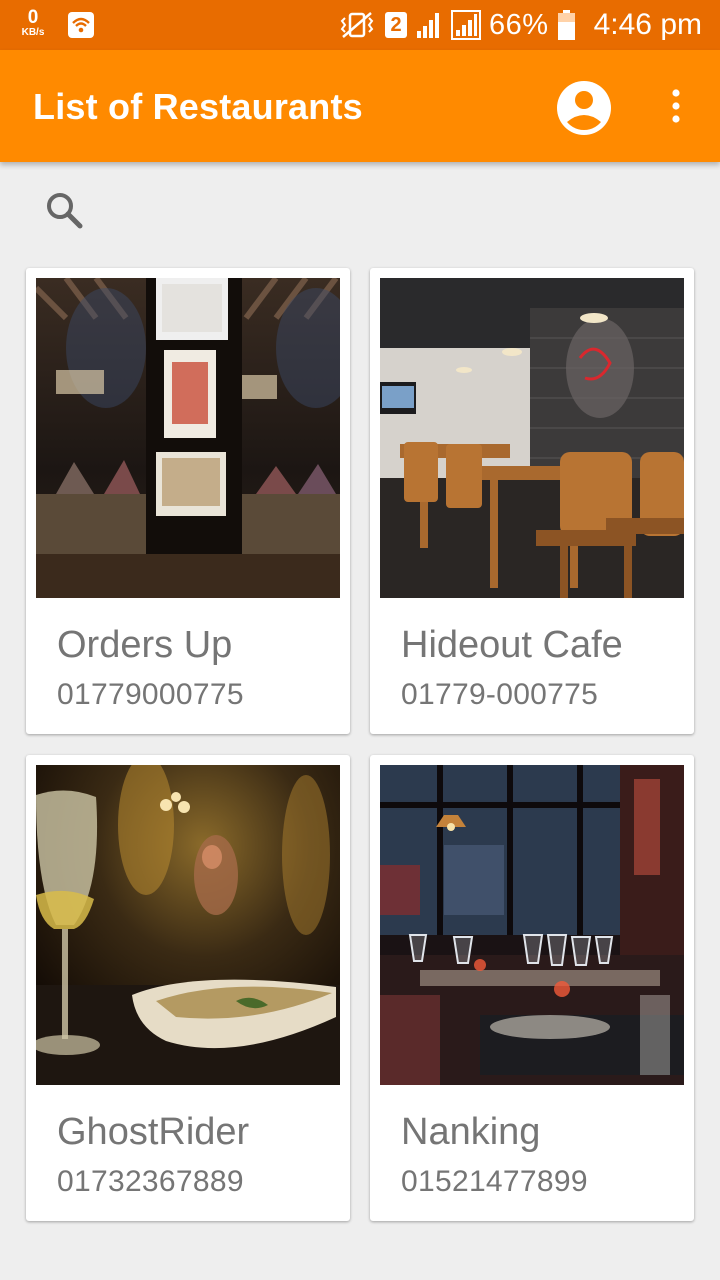 Image resolution: width=720 pixels, height=1280 pixels. I want to click on search-icon, so click(65, 211).